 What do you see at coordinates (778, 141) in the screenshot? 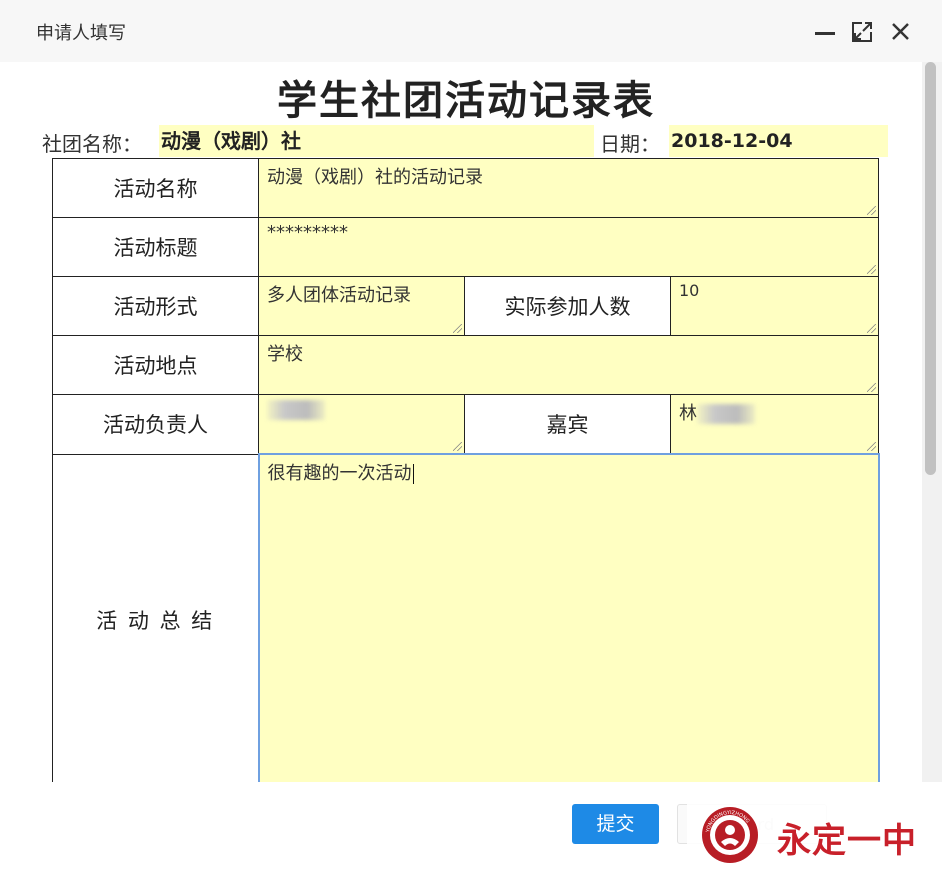
I see `date-field: 2018-12-04` at bounding box center [778, 141].